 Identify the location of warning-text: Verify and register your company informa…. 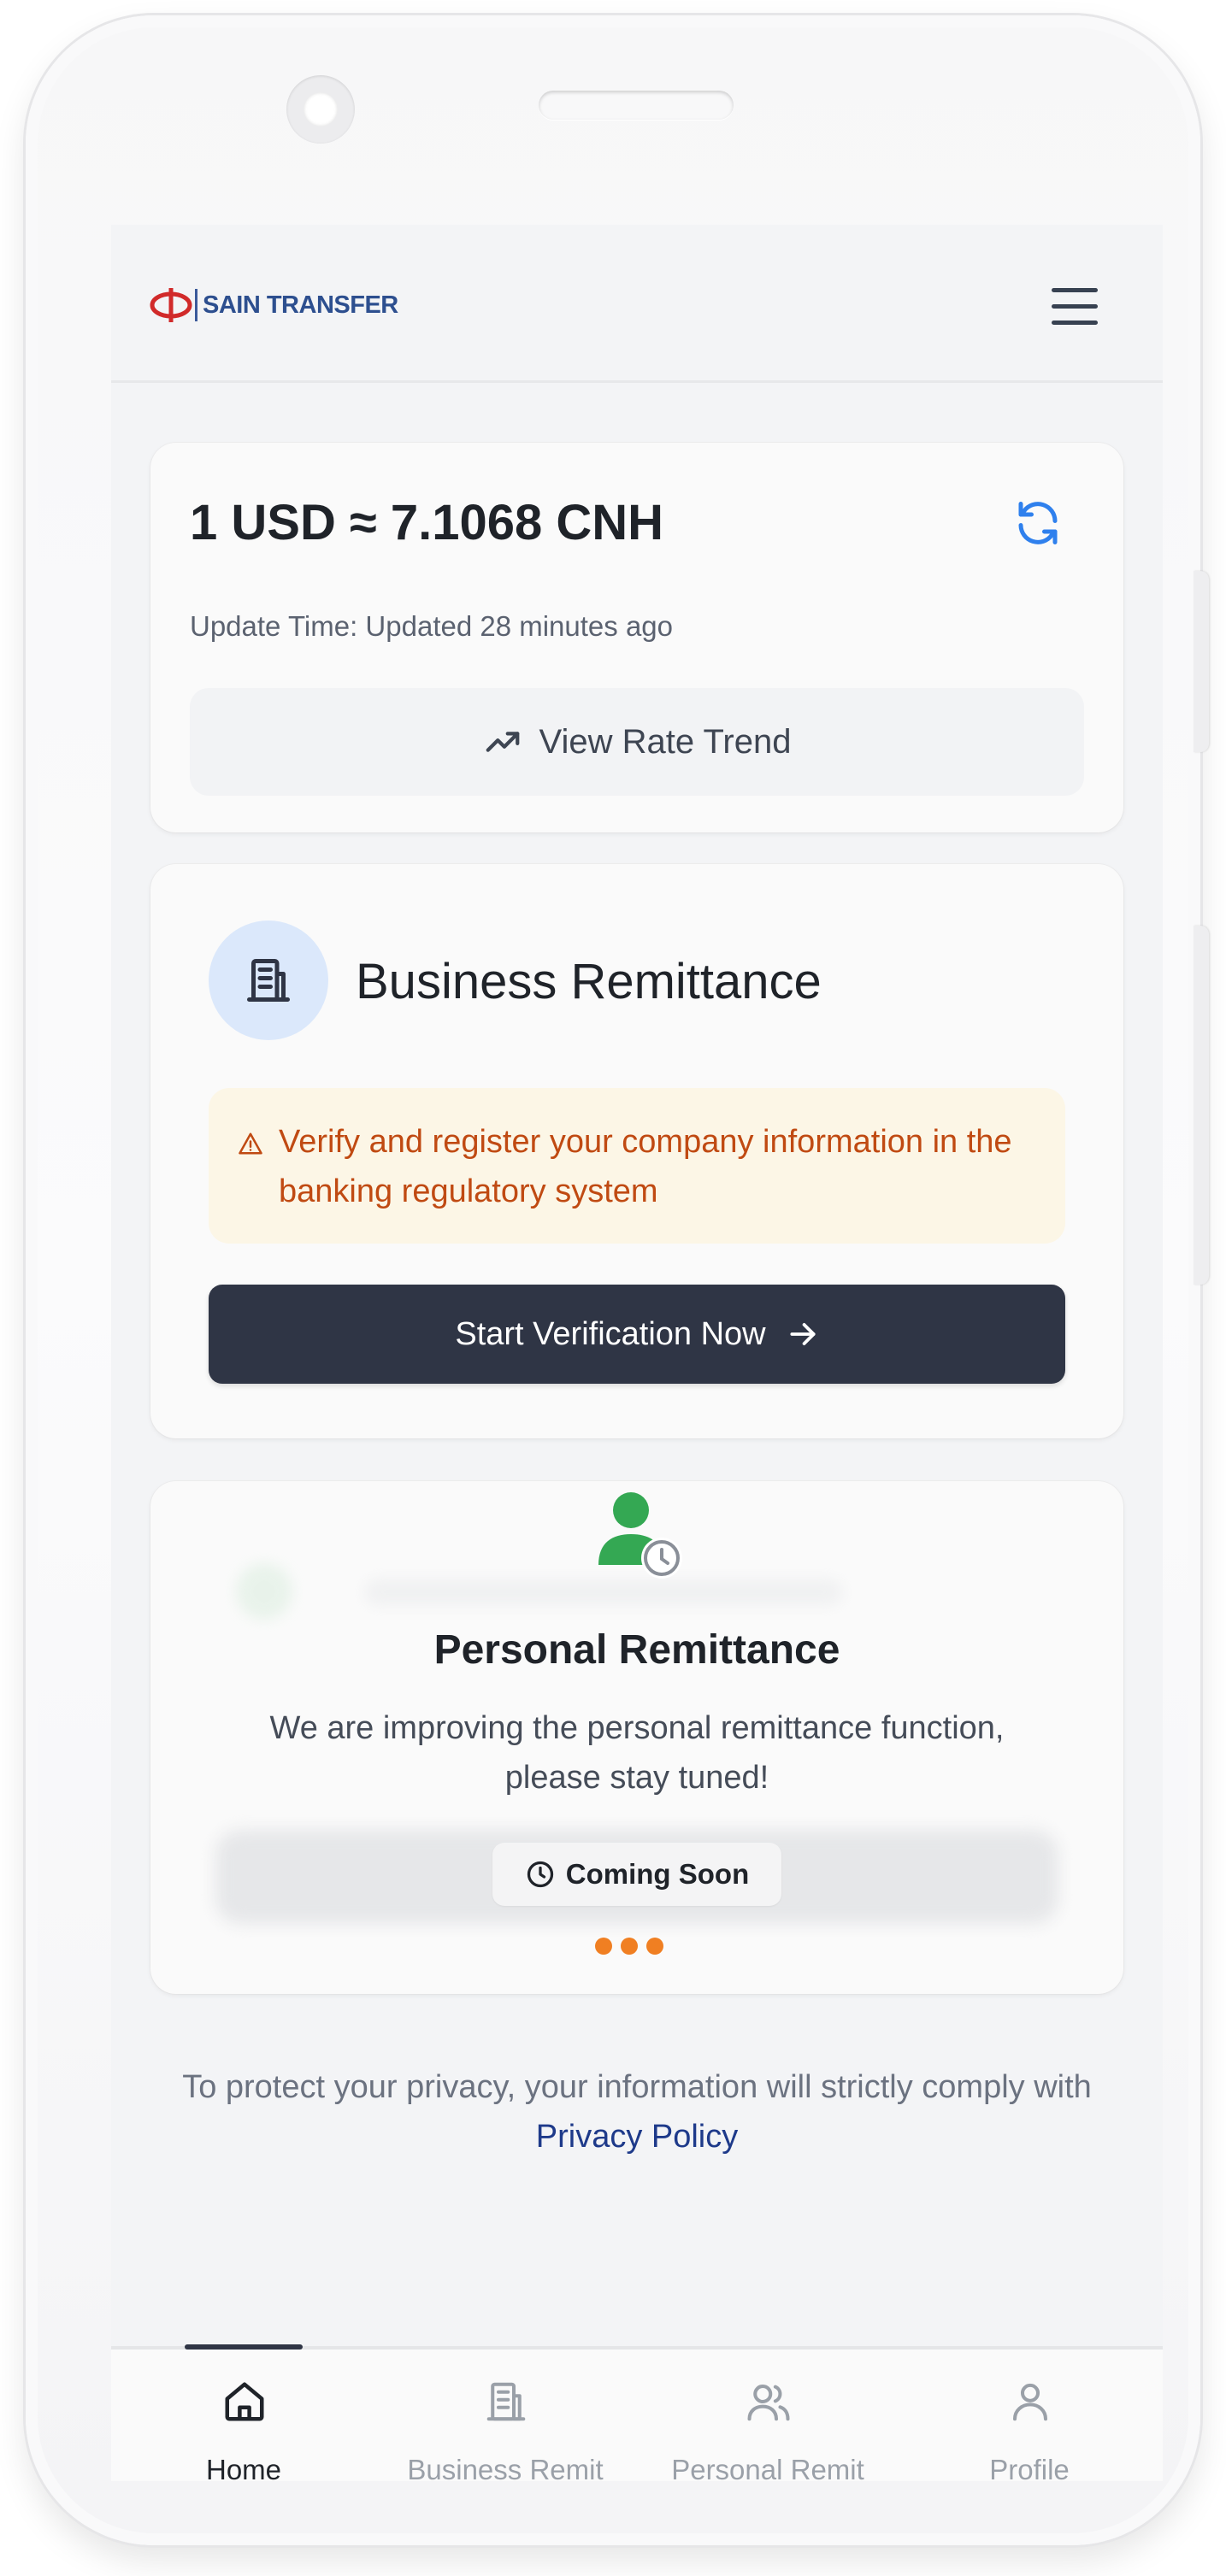
(645, 1166).